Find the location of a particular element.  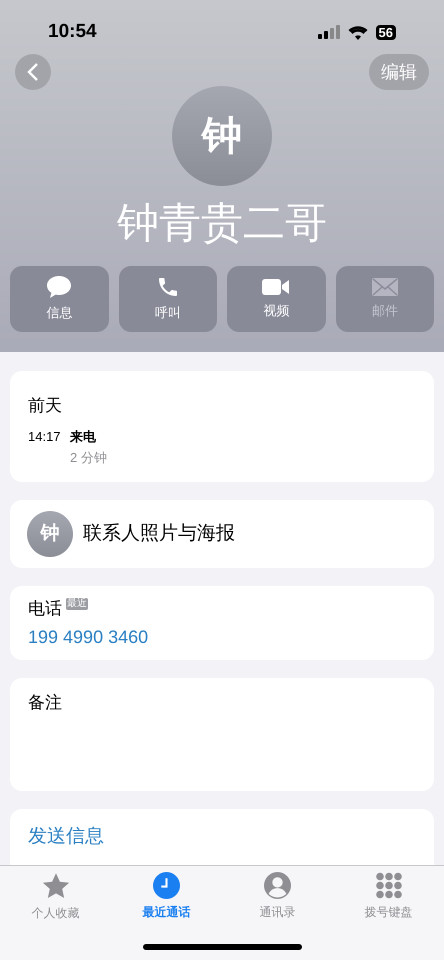

tab-item: 最近通话 is located at coordinates (166, 897).